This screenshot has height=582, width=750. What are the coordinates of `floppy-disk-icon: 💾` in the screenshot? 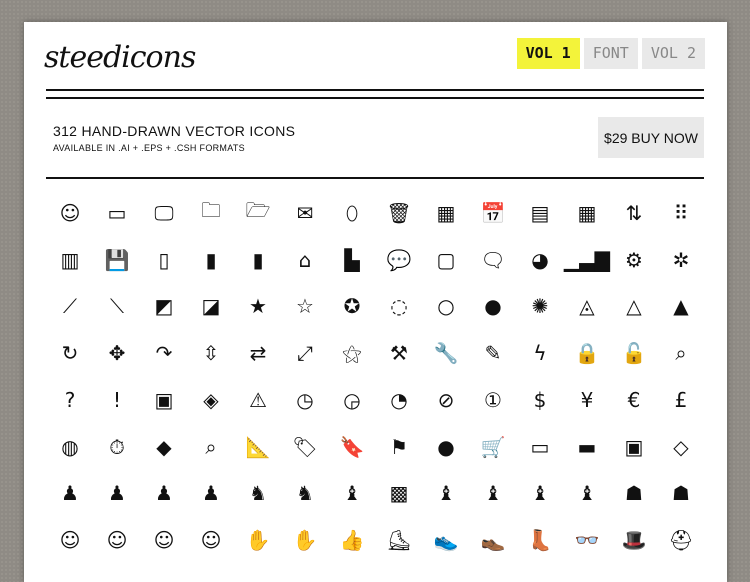 It's located at (117, 260).